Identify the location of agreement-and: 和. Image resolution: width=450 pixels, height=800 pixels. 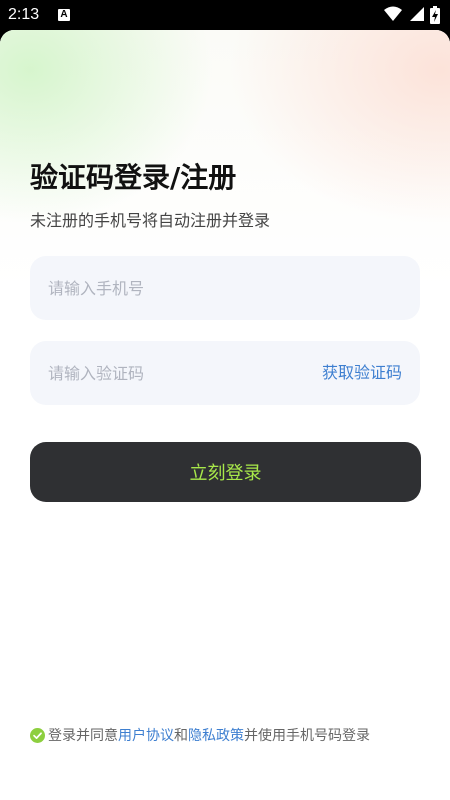
(181, 736).